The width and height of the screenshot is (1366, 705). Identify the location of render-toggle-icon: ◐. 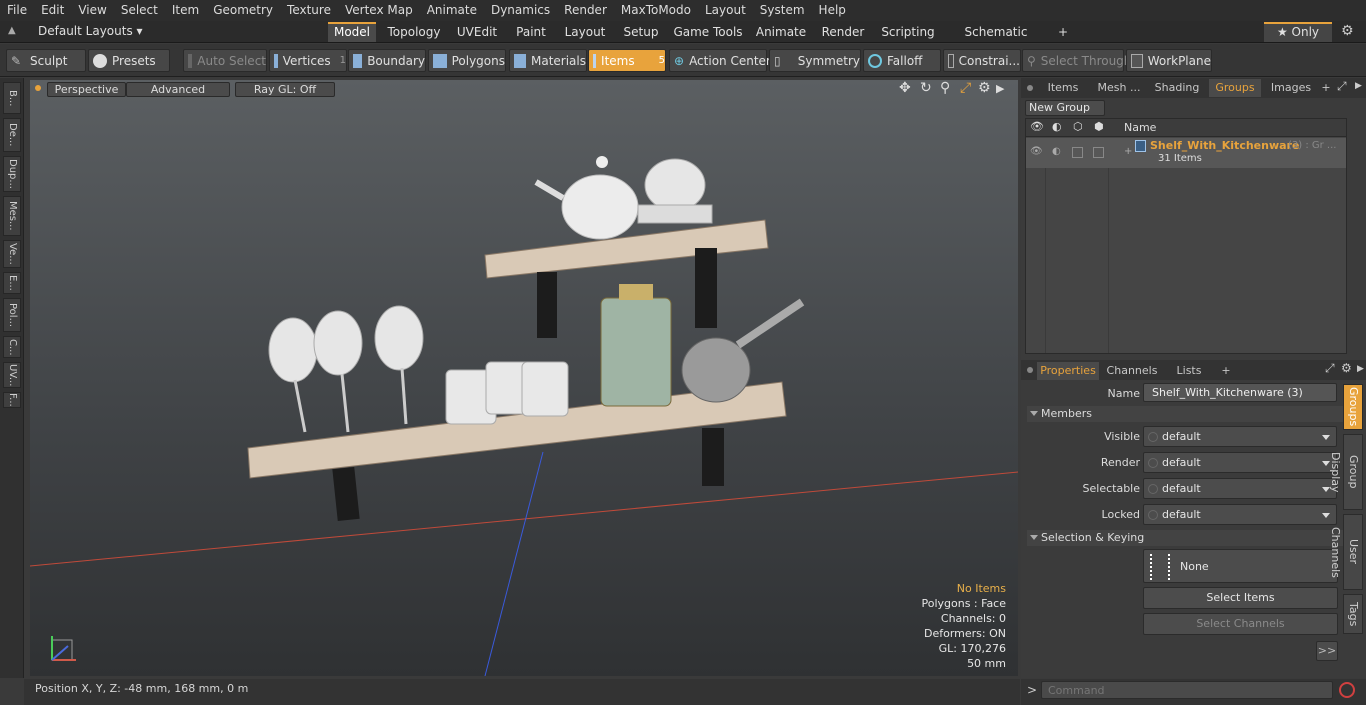
(1056, 151).